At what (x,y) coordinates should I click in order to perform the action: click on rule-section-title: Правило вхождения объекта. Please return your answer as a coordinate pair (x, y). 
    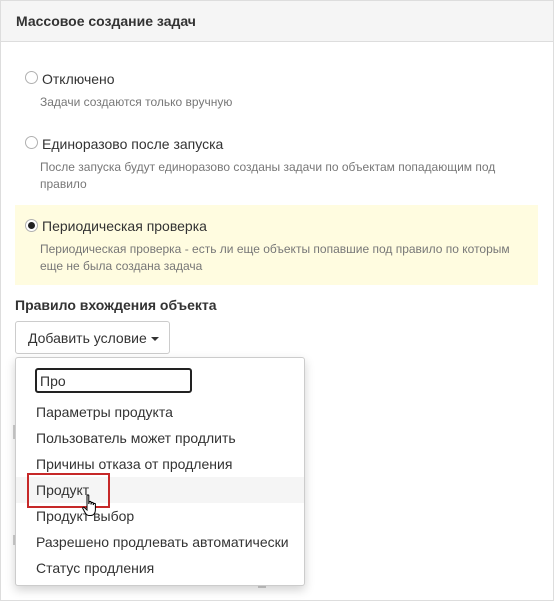
    Looking at the image, I should click on (116, 305).